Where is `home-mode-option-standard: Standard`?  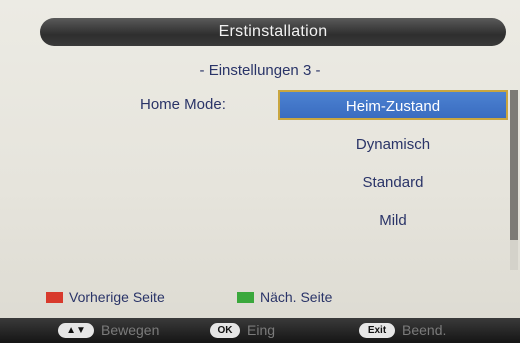 home-mode-option-standard: Standard is located at coordinates (393, 183).